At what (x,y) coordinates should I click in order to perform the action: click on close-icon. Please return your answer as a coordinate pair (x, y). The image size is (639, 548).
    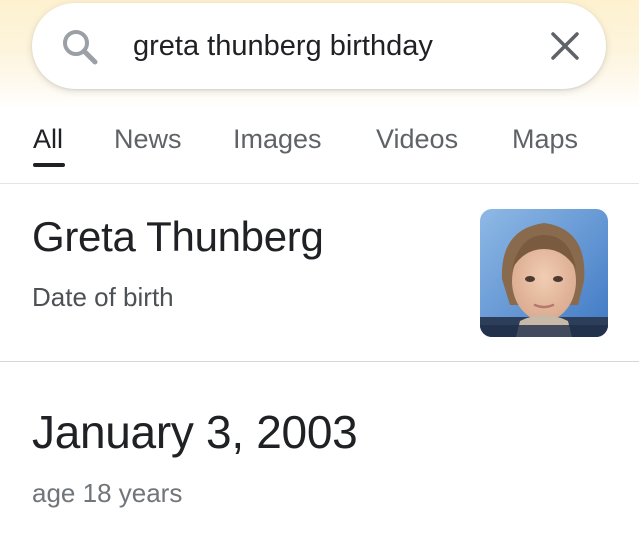
    Looking at the image, I should click on (565, 46).